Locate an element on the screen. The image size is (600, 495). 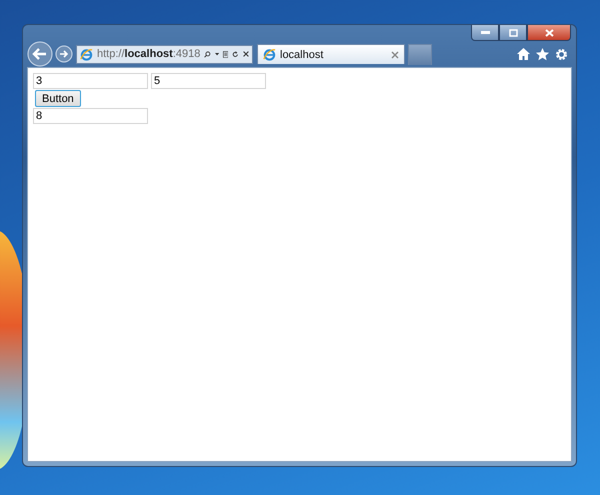
browser-tab: localhost is located at coordinates (331, 54).